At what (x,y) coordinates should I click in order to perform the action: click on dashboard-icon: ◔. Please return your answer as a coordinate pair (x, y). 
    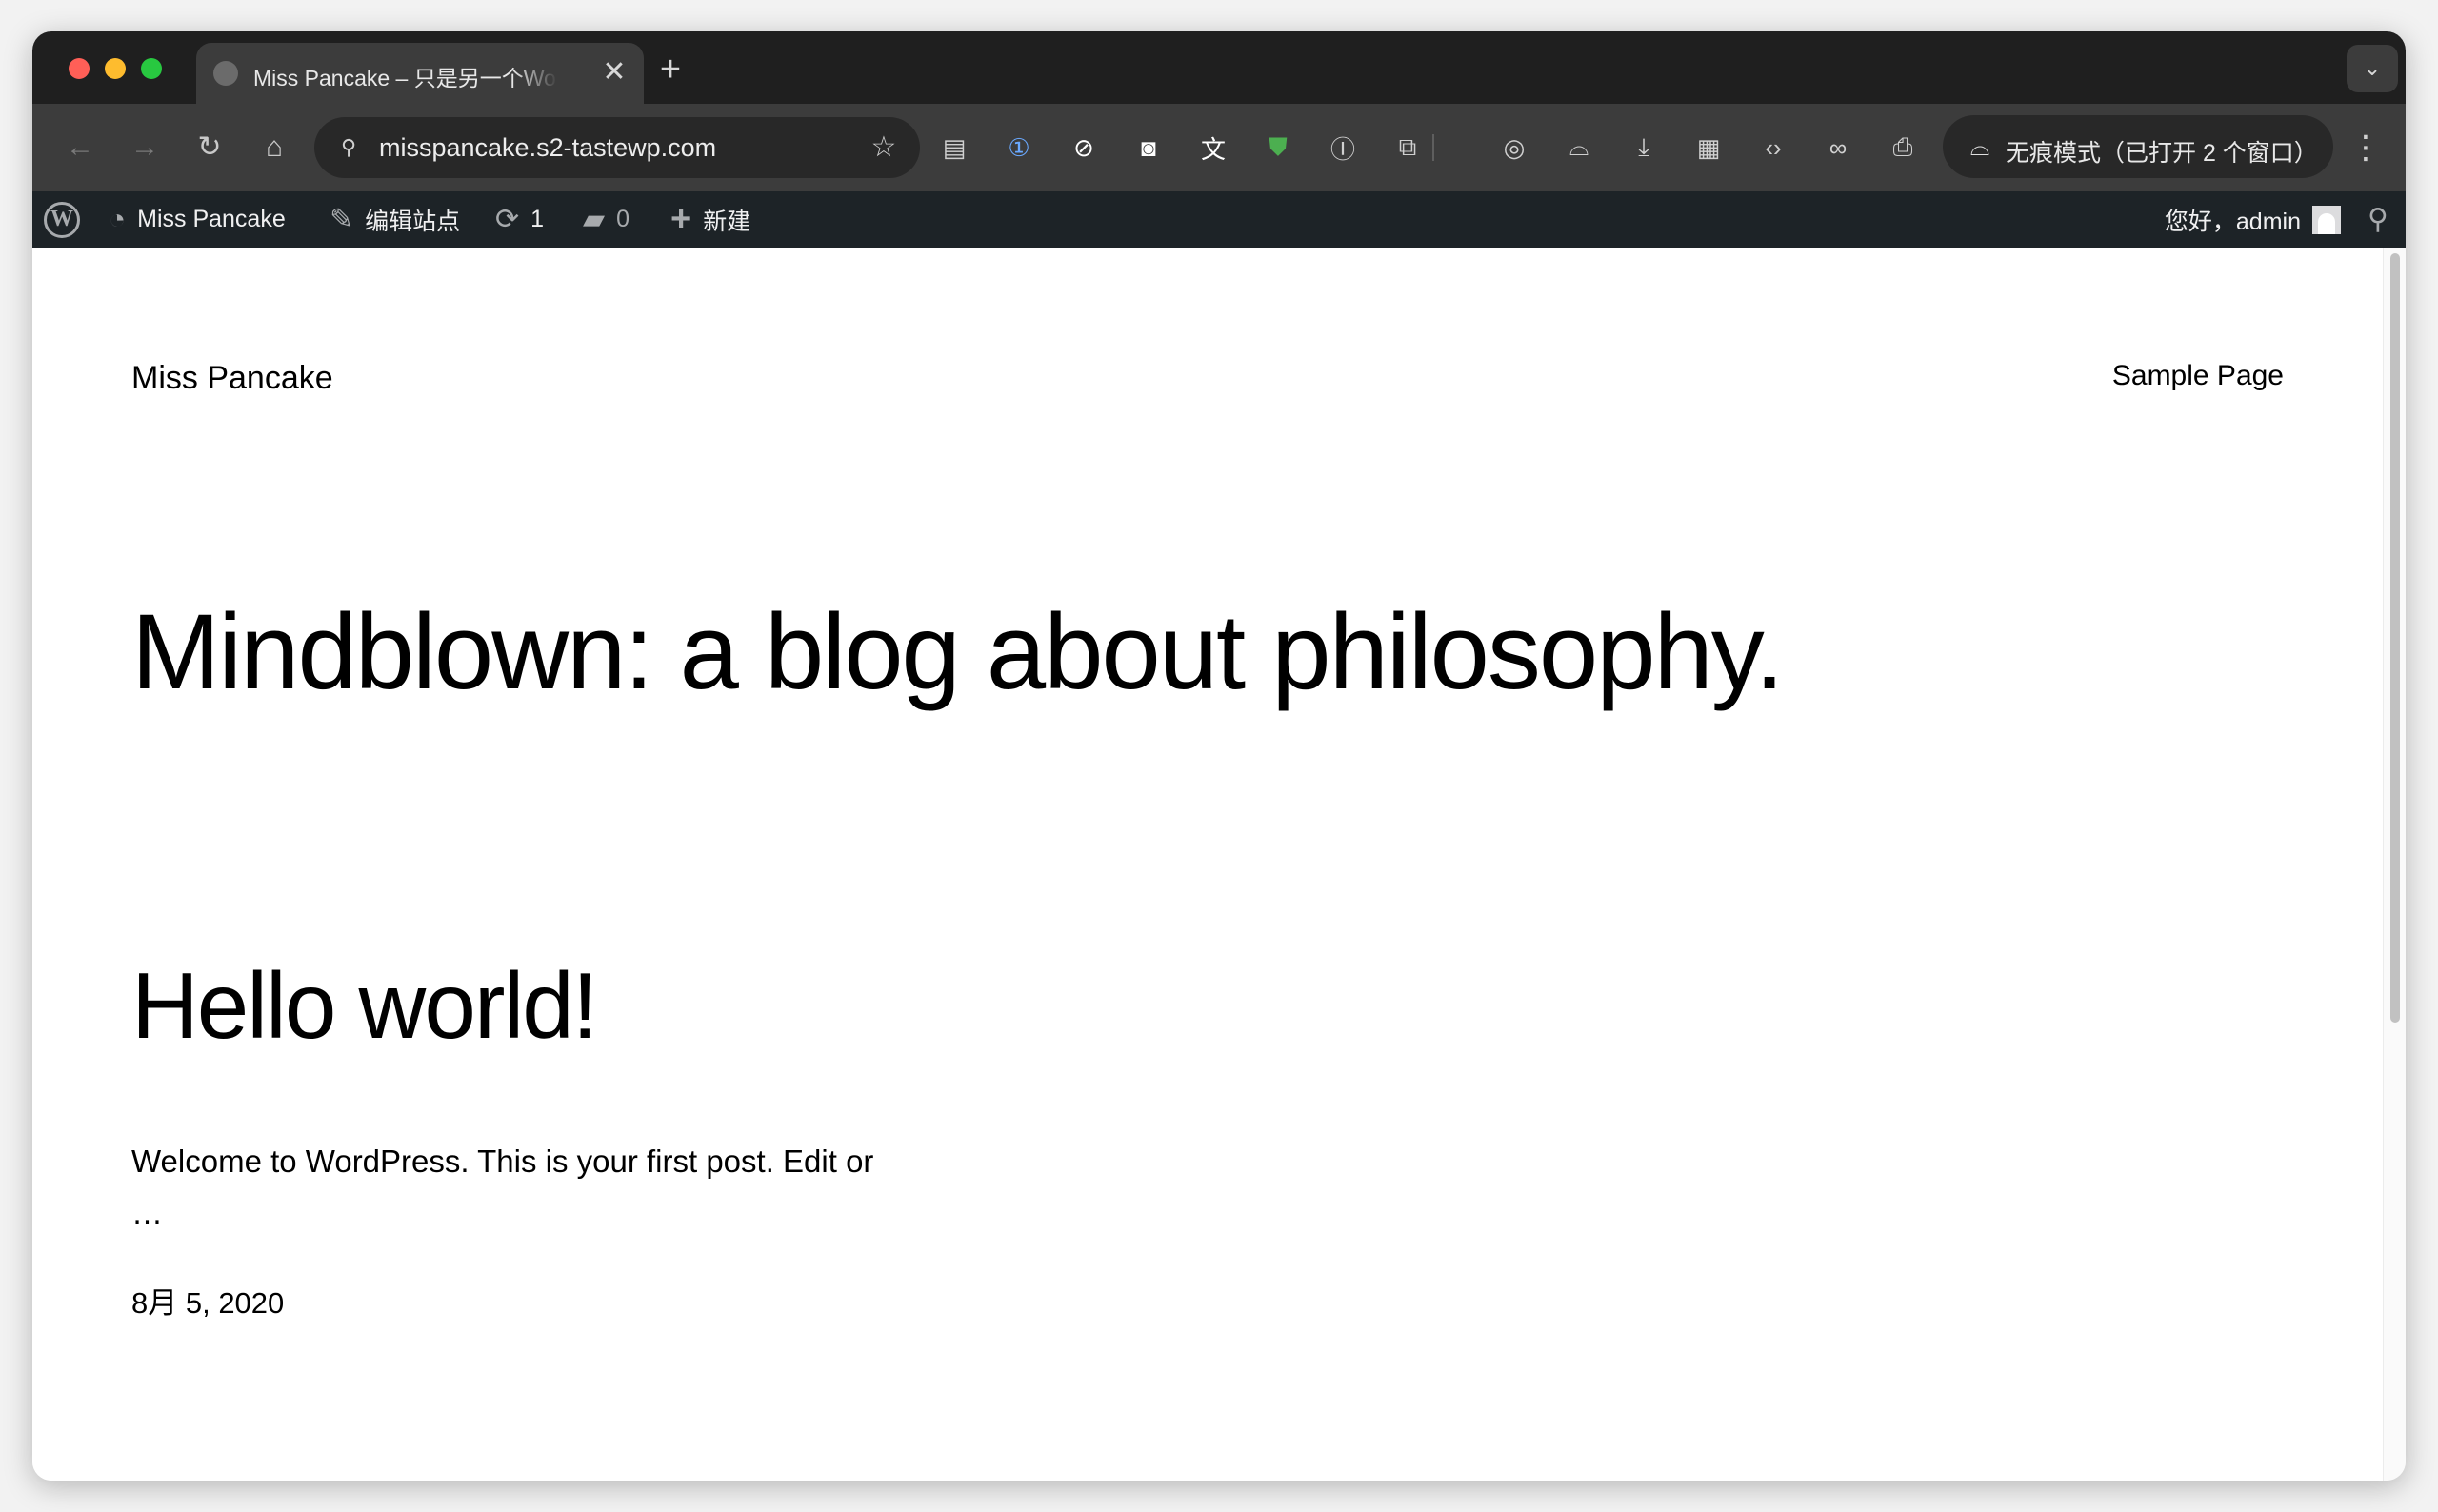
    Looking at the image, I should click on (118, 219).